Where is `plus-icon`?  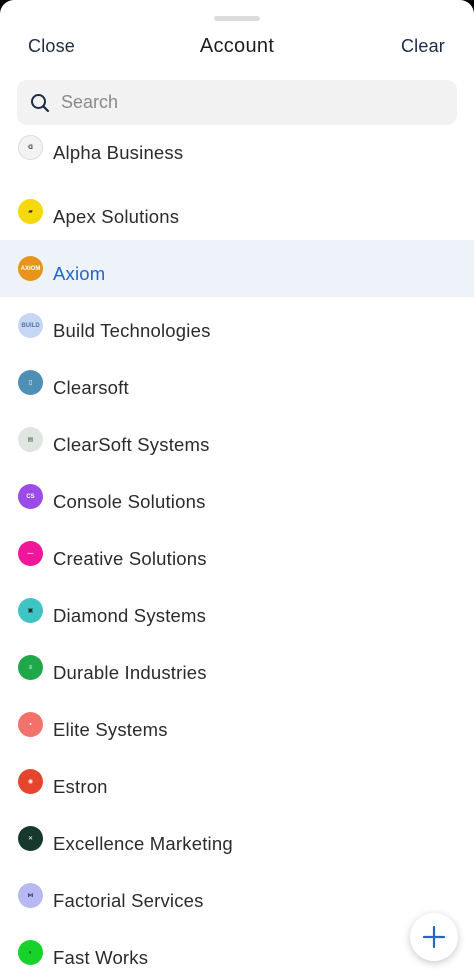 plus-icon is located at coordinates (434, 937).